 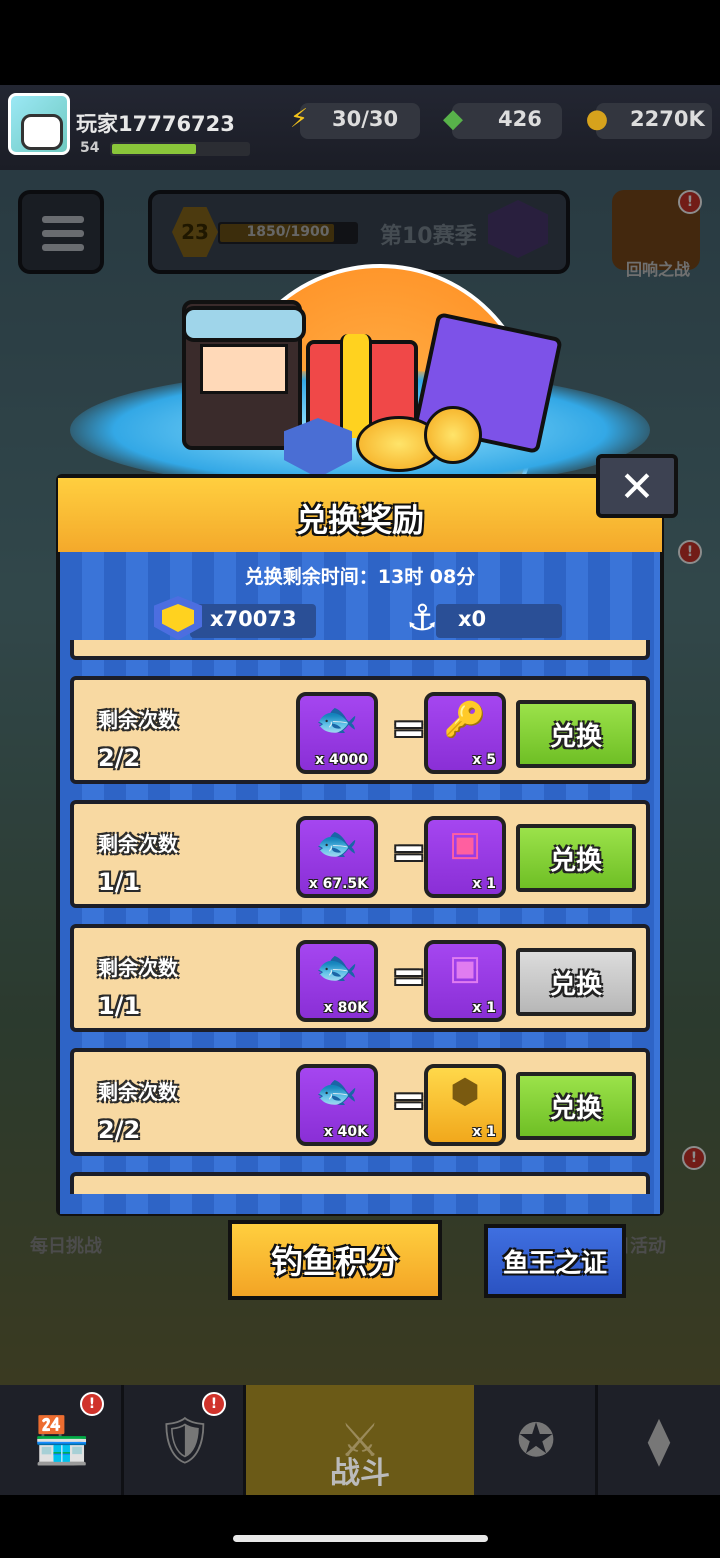 What do you see at coordinates (465, 1092) in the screenshot?
I see `gold-chest-icon: ⬢` at bounding box center [465, 1092].